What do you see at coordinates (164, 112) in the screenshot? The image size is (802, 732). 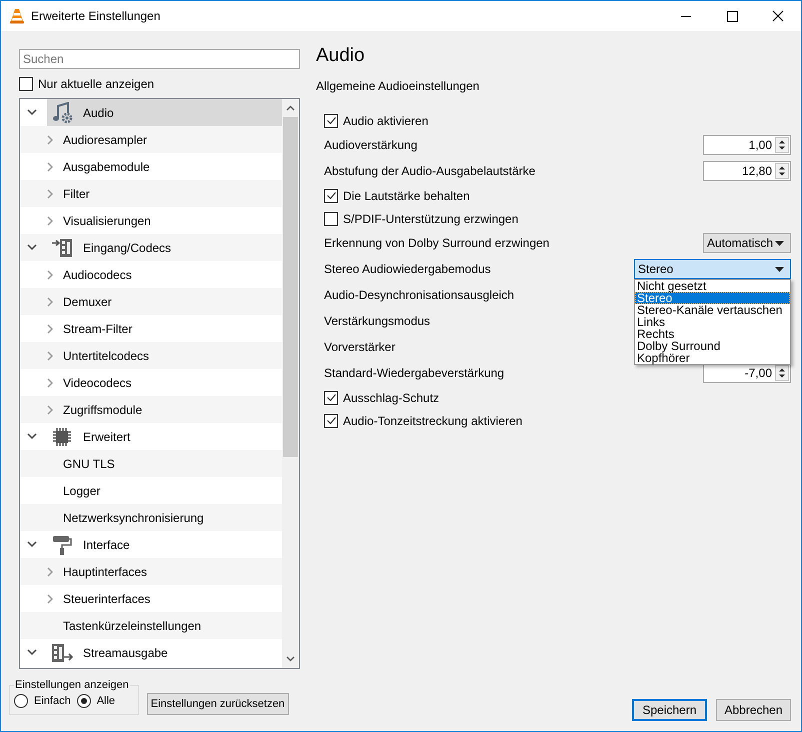 I see `tree-item: Audio` at bounding box center [164, 112].